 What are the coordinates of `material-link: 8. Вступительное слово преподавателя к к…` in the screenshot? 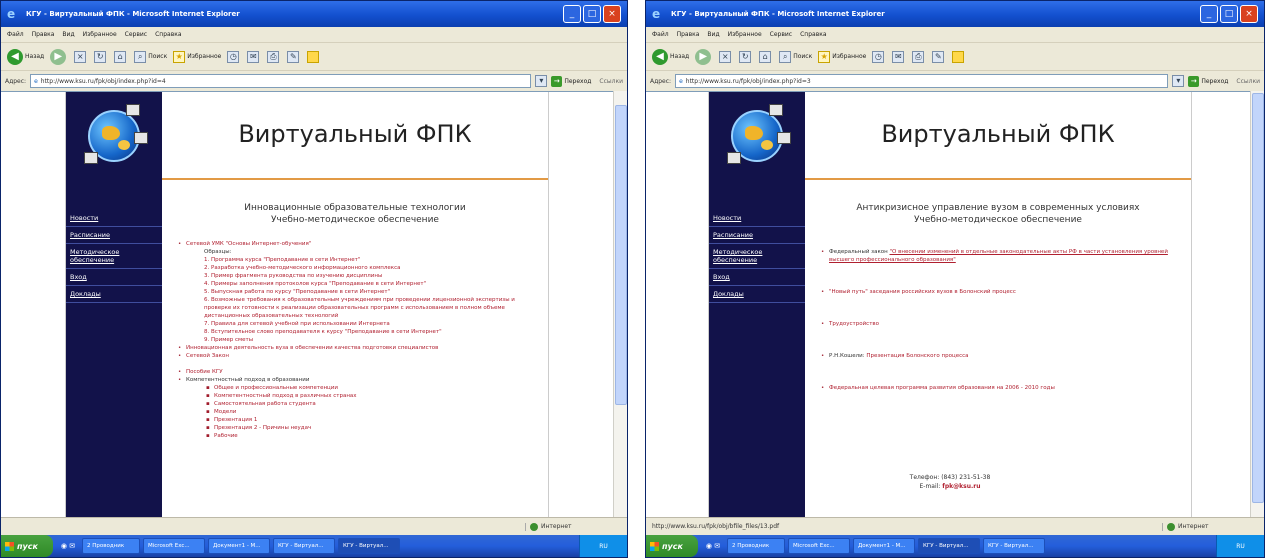 It's located at (323, 332).